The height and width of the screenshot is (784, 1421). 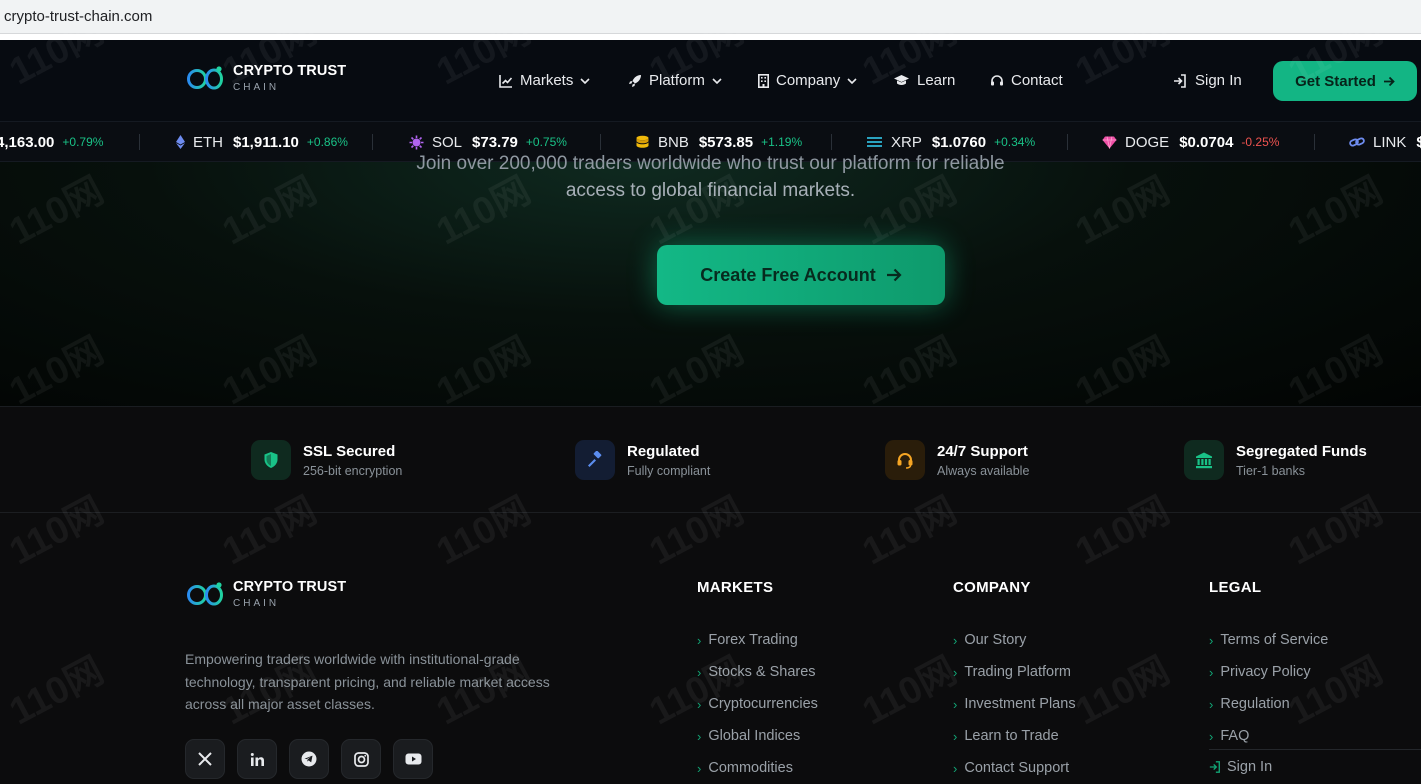 I want to click on nav-contact: Contact, so click(x=1026, y=80).